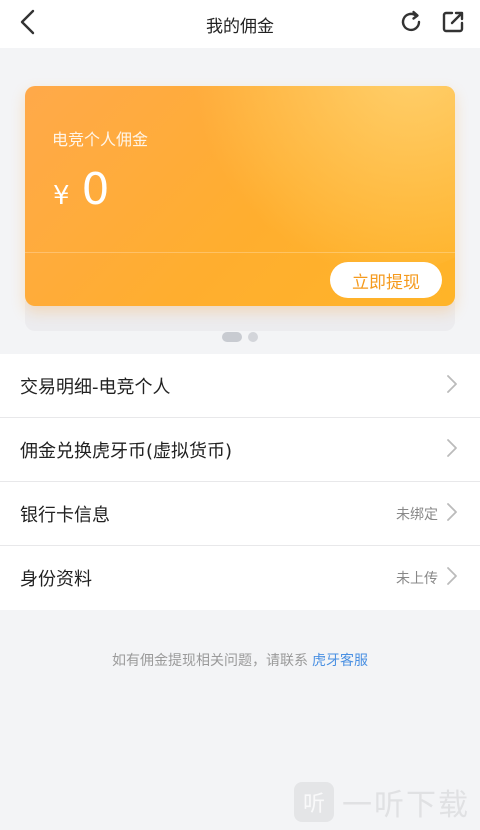 Image resolution: width=480 pixels, height=830 pixels. Describe the element at coordinates (56, 579) in the screenshot. I see `list-item-label: 身份资料` at that location.